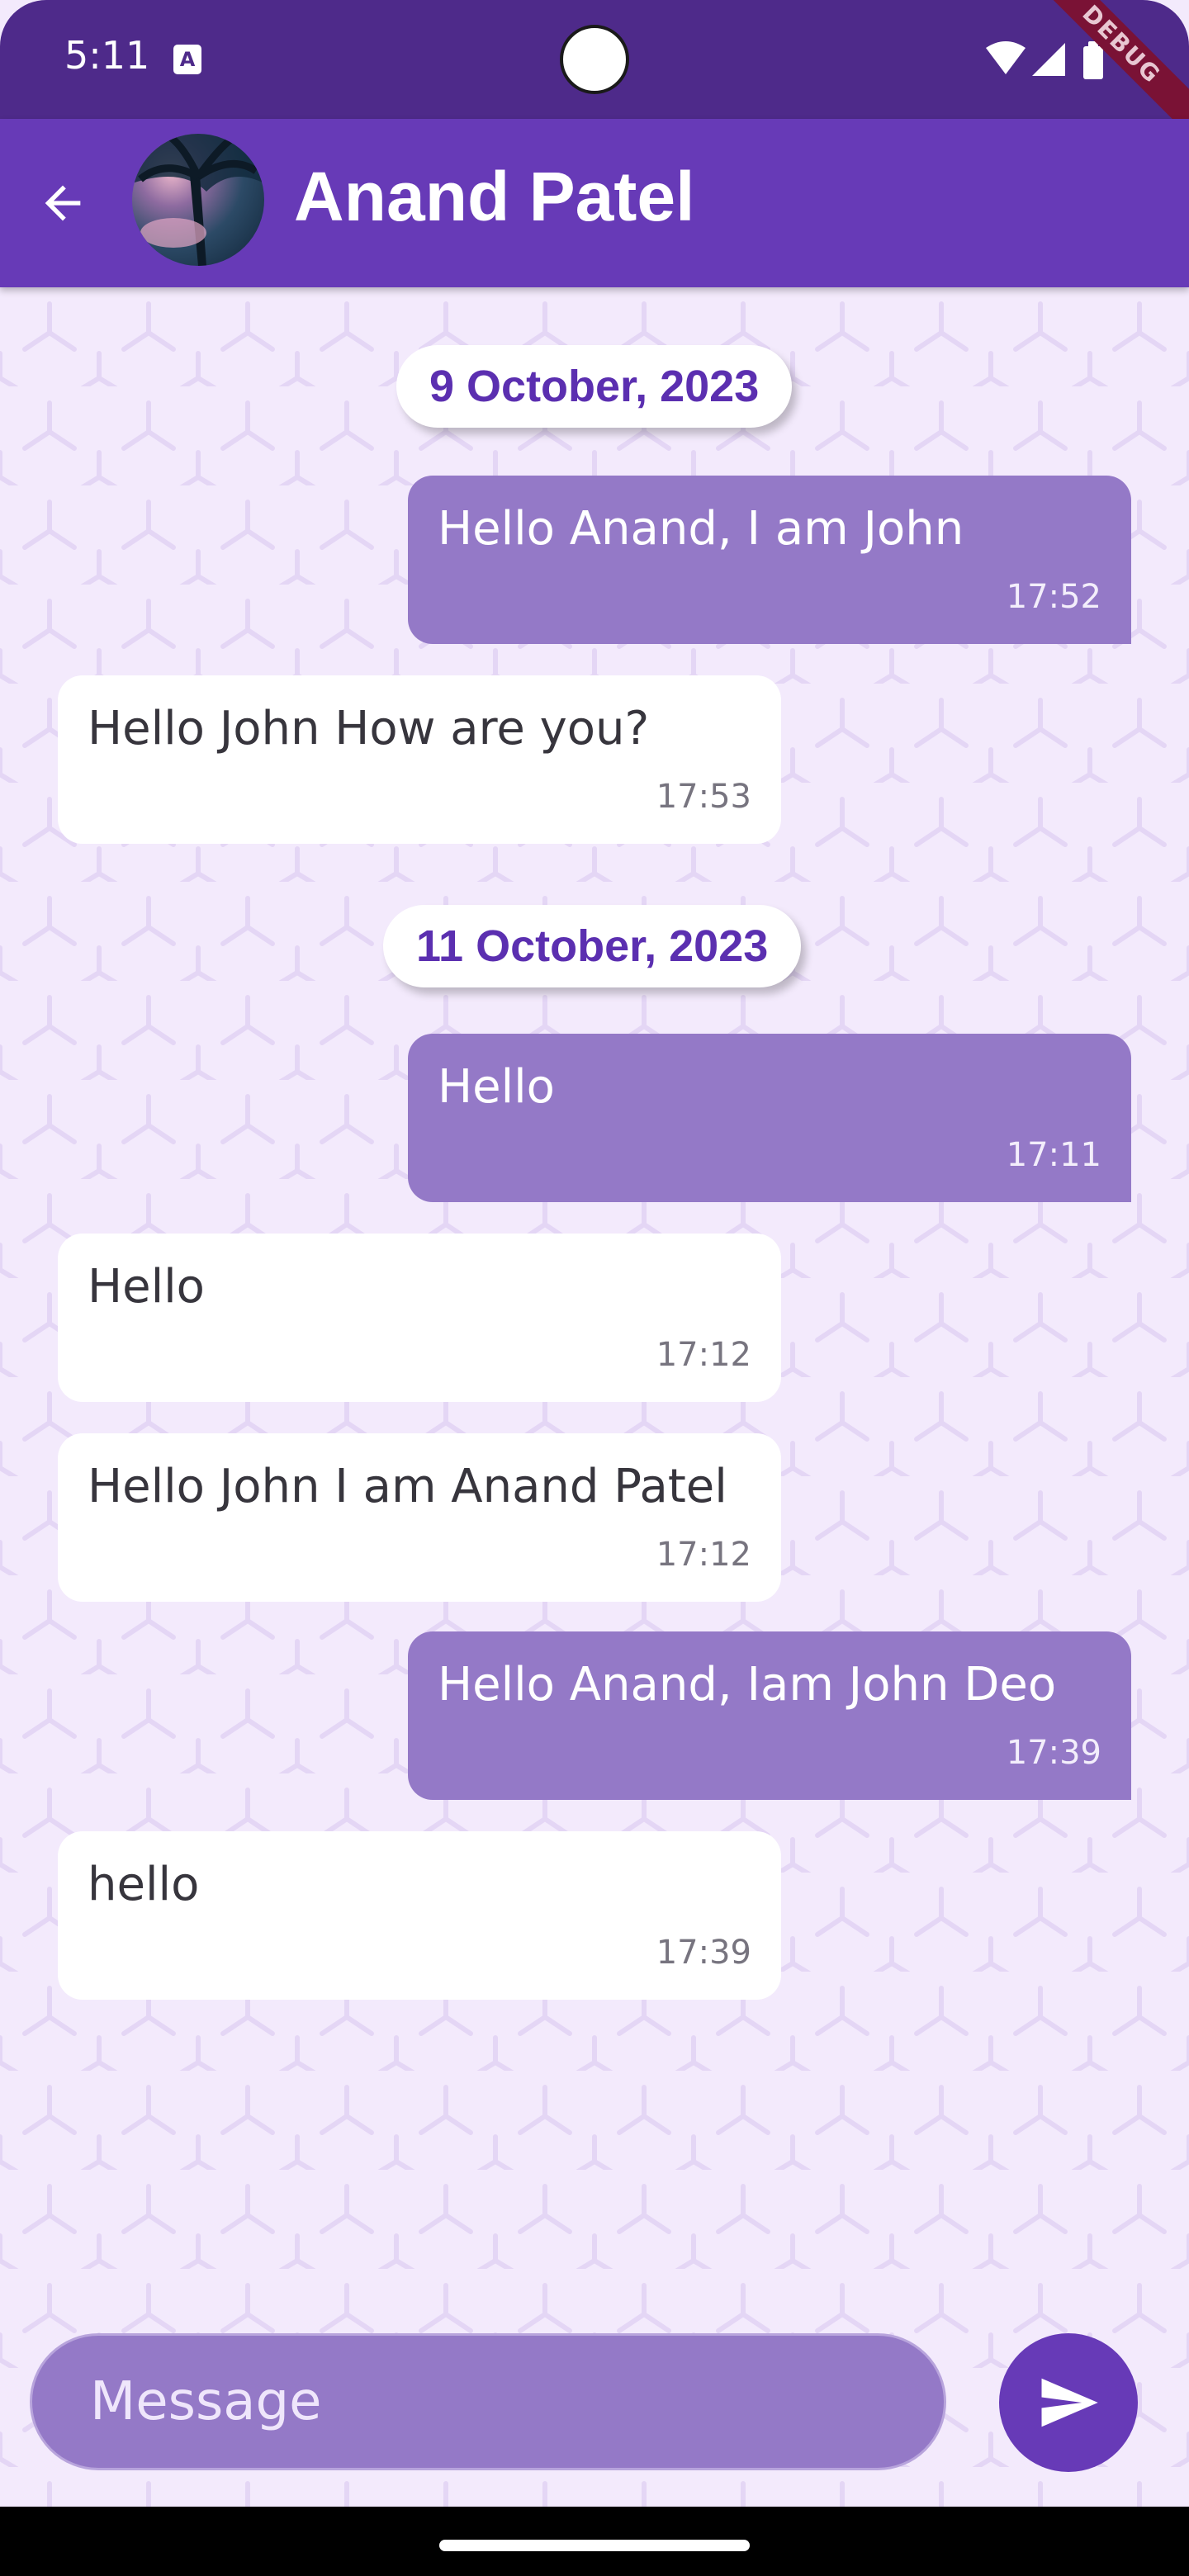 The height and width of the screenshot is (2576, 1189). I want to click on sent-message-bubble: Hello Anand, I am John 17:52, so click(769, 560).